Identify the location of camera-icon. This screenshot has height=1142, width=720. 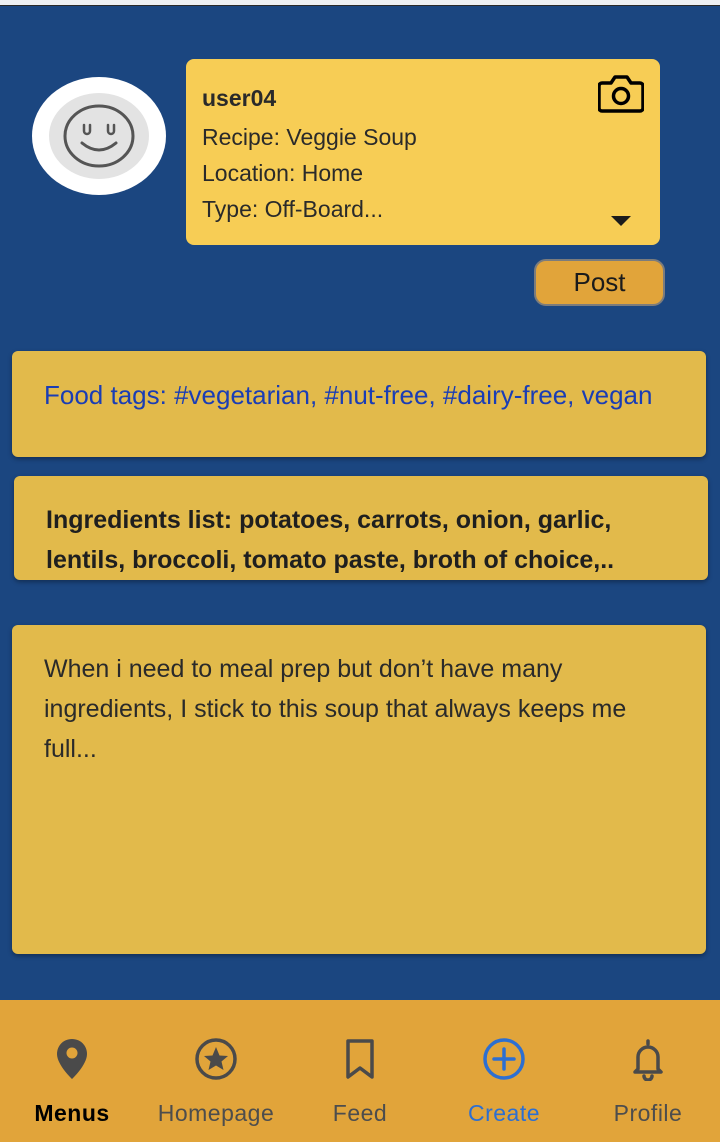
(621, 92).